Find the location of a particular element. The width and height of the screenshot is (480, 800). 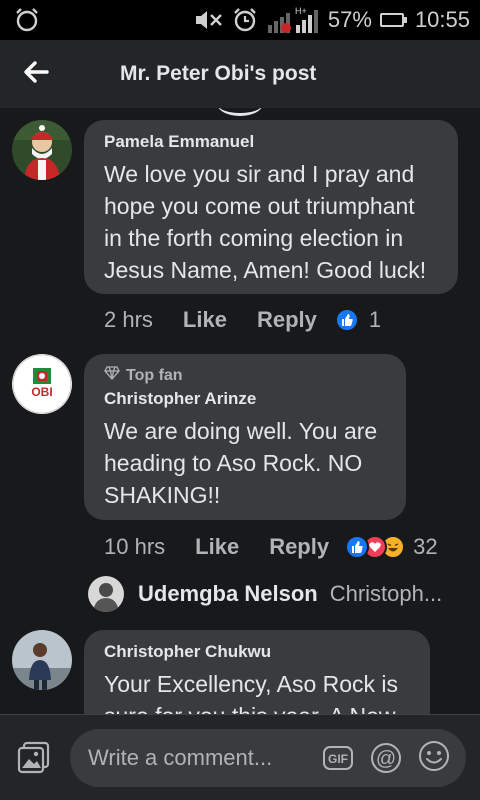

top-fan-badge: Top fan is located at coordinates (245, 375).